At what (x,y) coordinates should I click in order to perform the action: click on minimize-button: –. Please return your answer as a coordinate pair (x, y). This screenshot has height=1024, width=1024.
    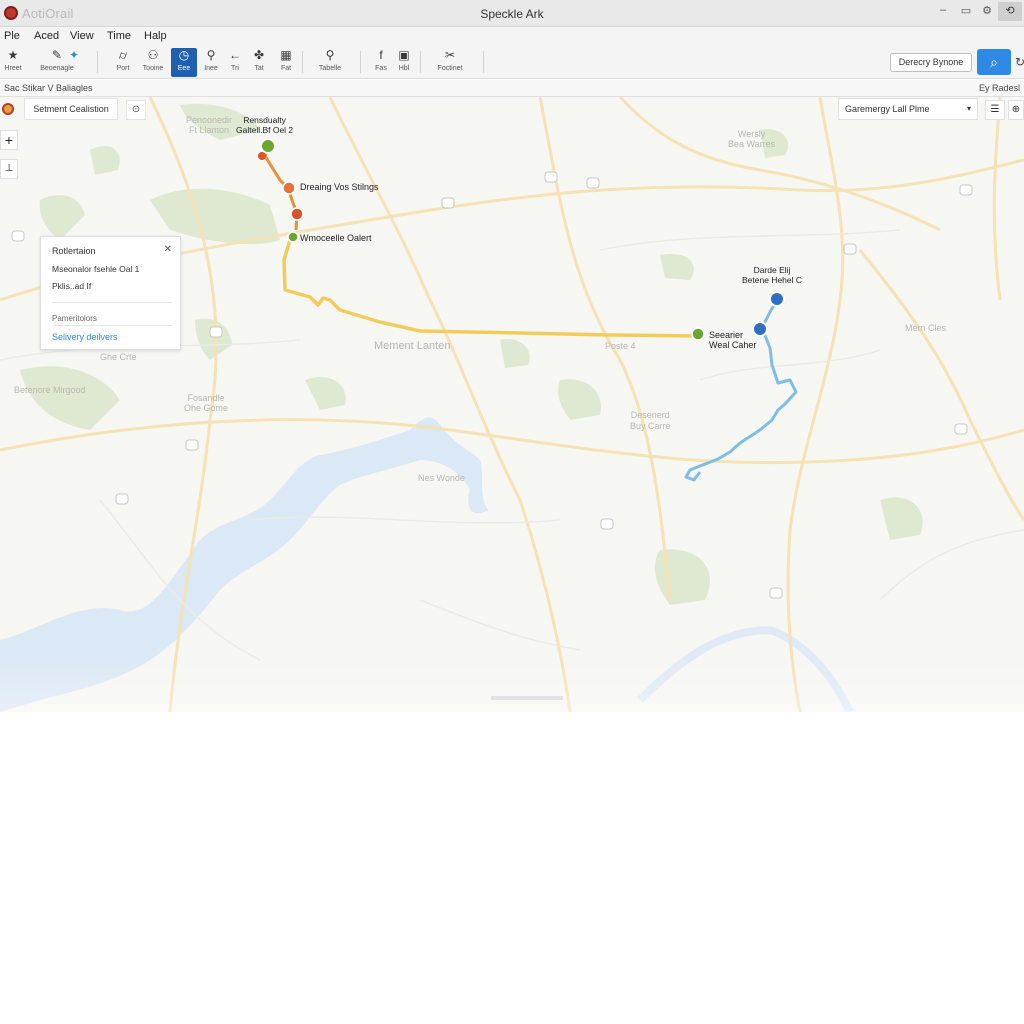
    Looking at the image, I should click on (943, 10).